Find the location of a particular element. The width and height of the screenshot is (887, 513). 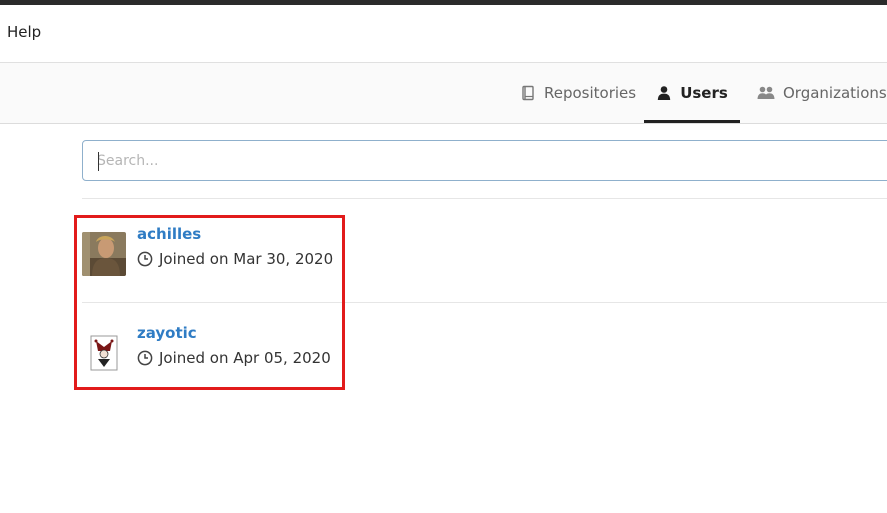

join-date: Joined on Mar 30, 2020 is located at coordinates (235, 259).